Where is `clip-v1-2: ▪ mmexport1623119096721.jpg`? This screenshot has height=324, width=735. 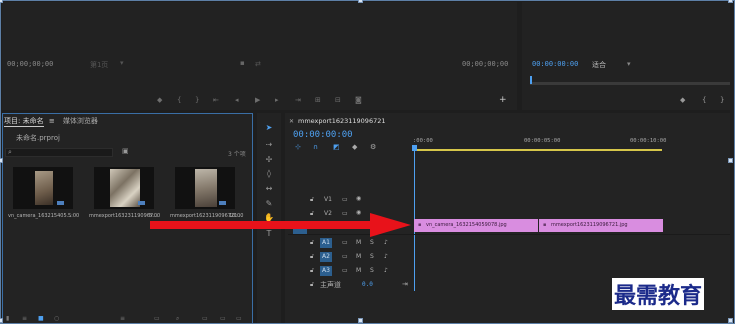
clip-v1-2: ▪ mmexport1623119096721.jpg is located at coordinates (601, 225).